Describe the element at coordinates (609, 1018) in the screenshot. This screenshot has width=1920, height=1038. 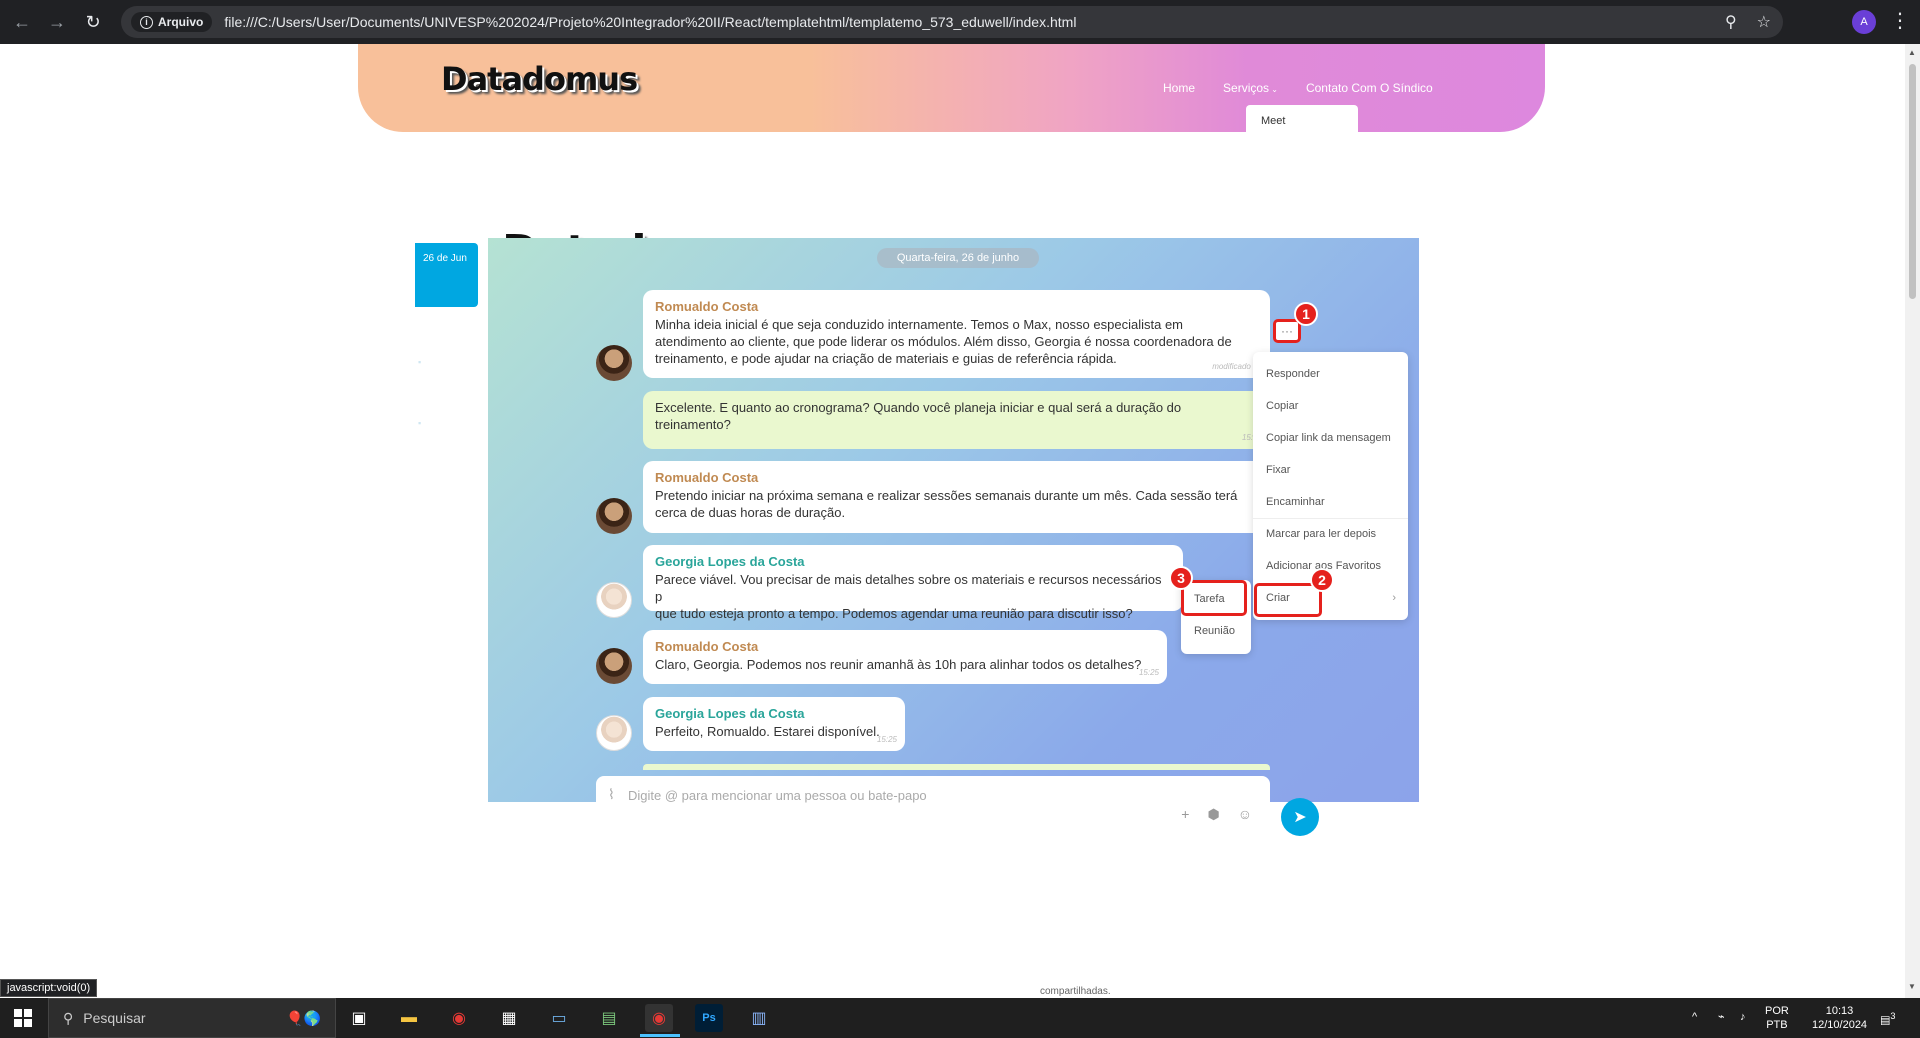
I see `spreadsheet-icon: ▤` at that location.